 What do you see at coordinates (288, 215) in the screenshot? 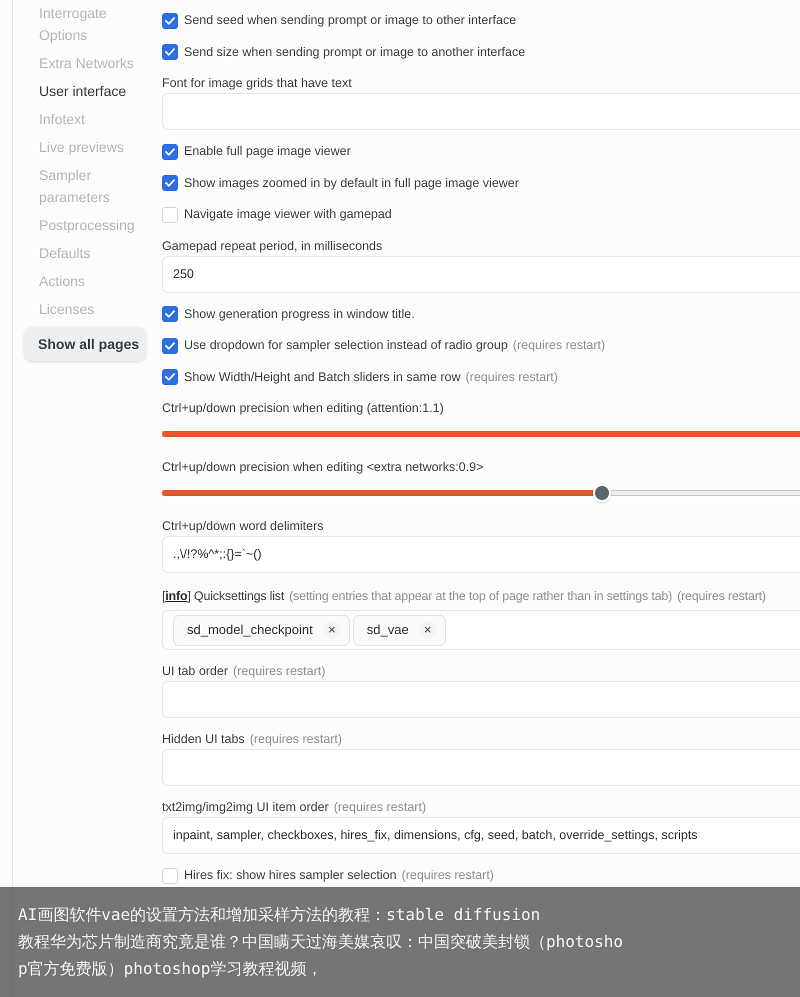
I see `checkbox-label: Navigate image viewer with gamepad` at bounding box center [288, 215].